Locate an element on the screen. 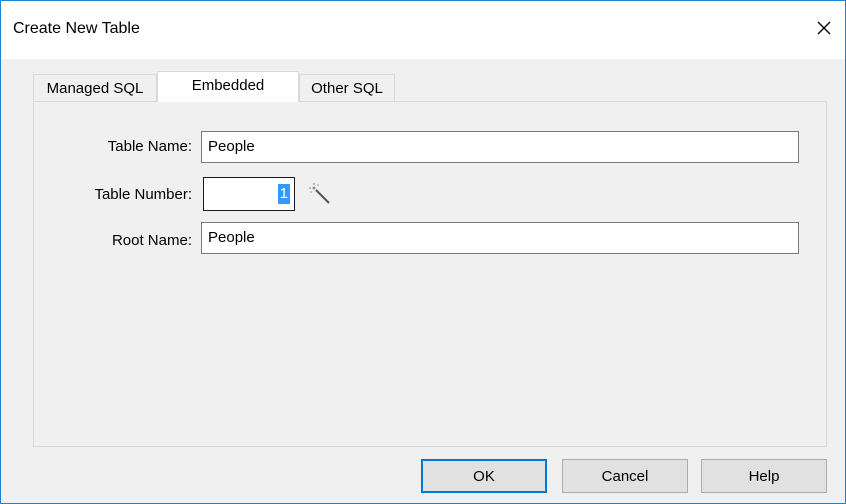  table-name-input: People is located at coordinates (500, 147).